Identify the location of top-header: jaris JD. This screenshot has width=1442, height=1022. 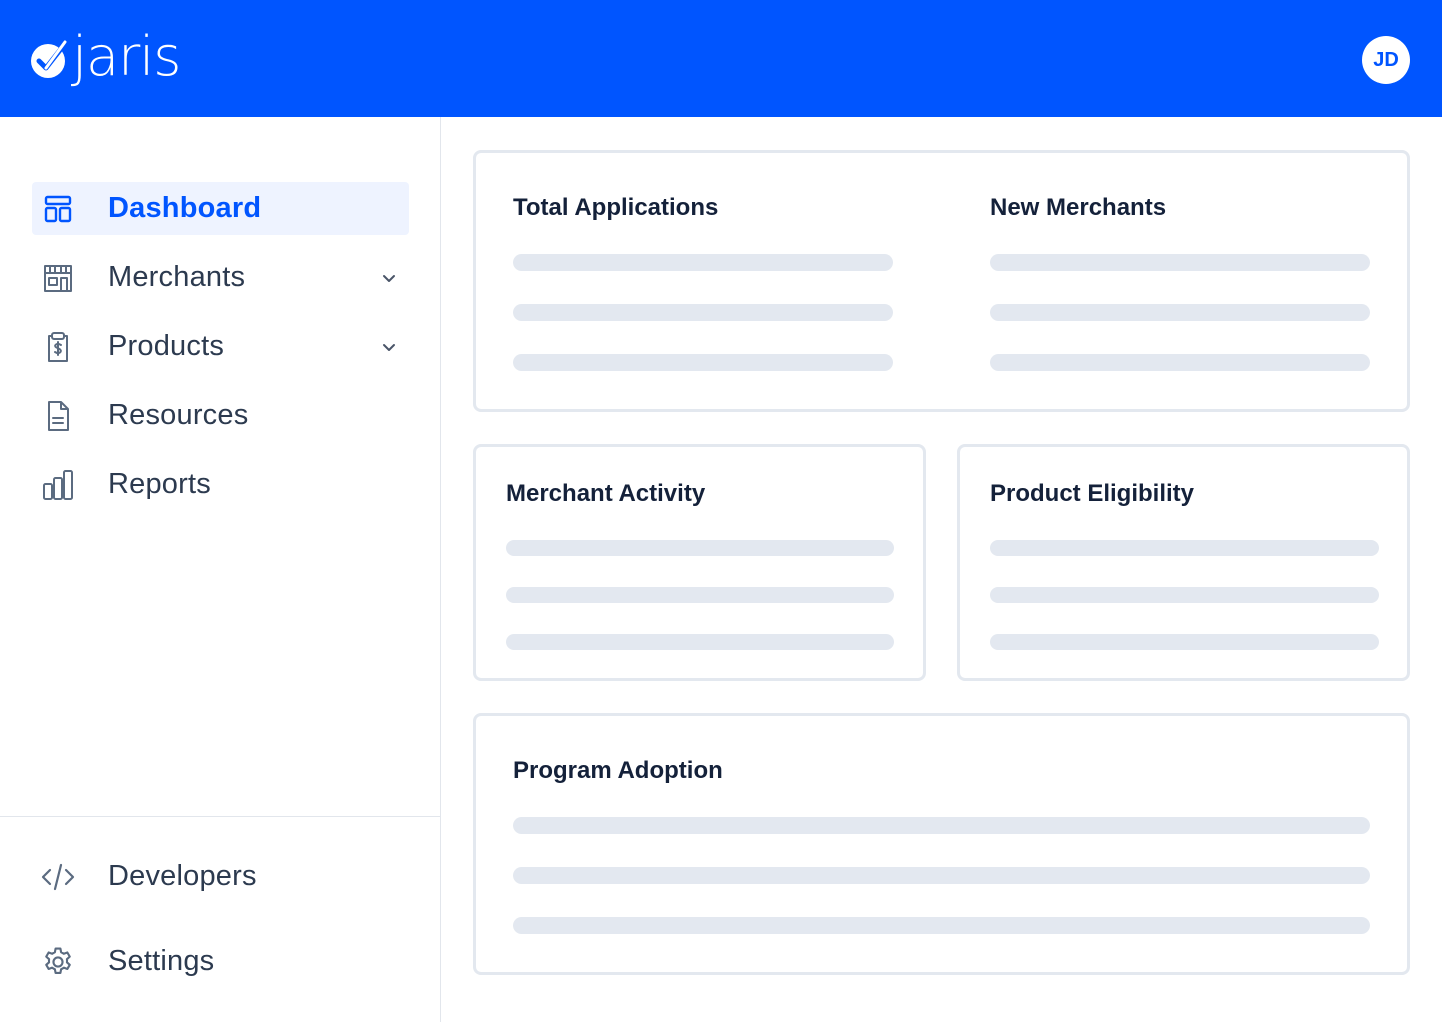
(721, 58).